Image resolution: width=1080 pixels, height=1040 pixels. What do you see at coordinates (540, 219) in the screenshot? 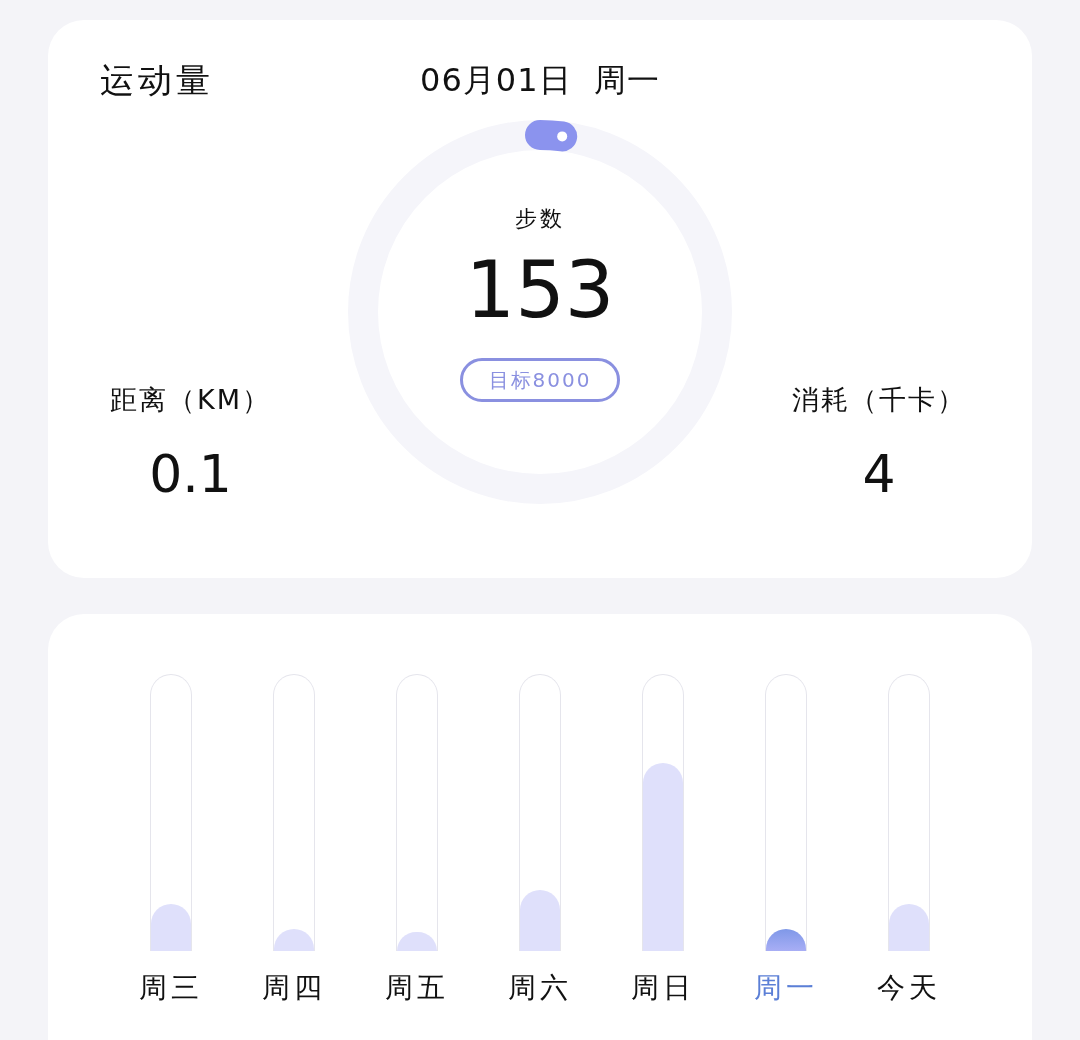
I see `steps-label: 步数` at bounding box center [540, 219].